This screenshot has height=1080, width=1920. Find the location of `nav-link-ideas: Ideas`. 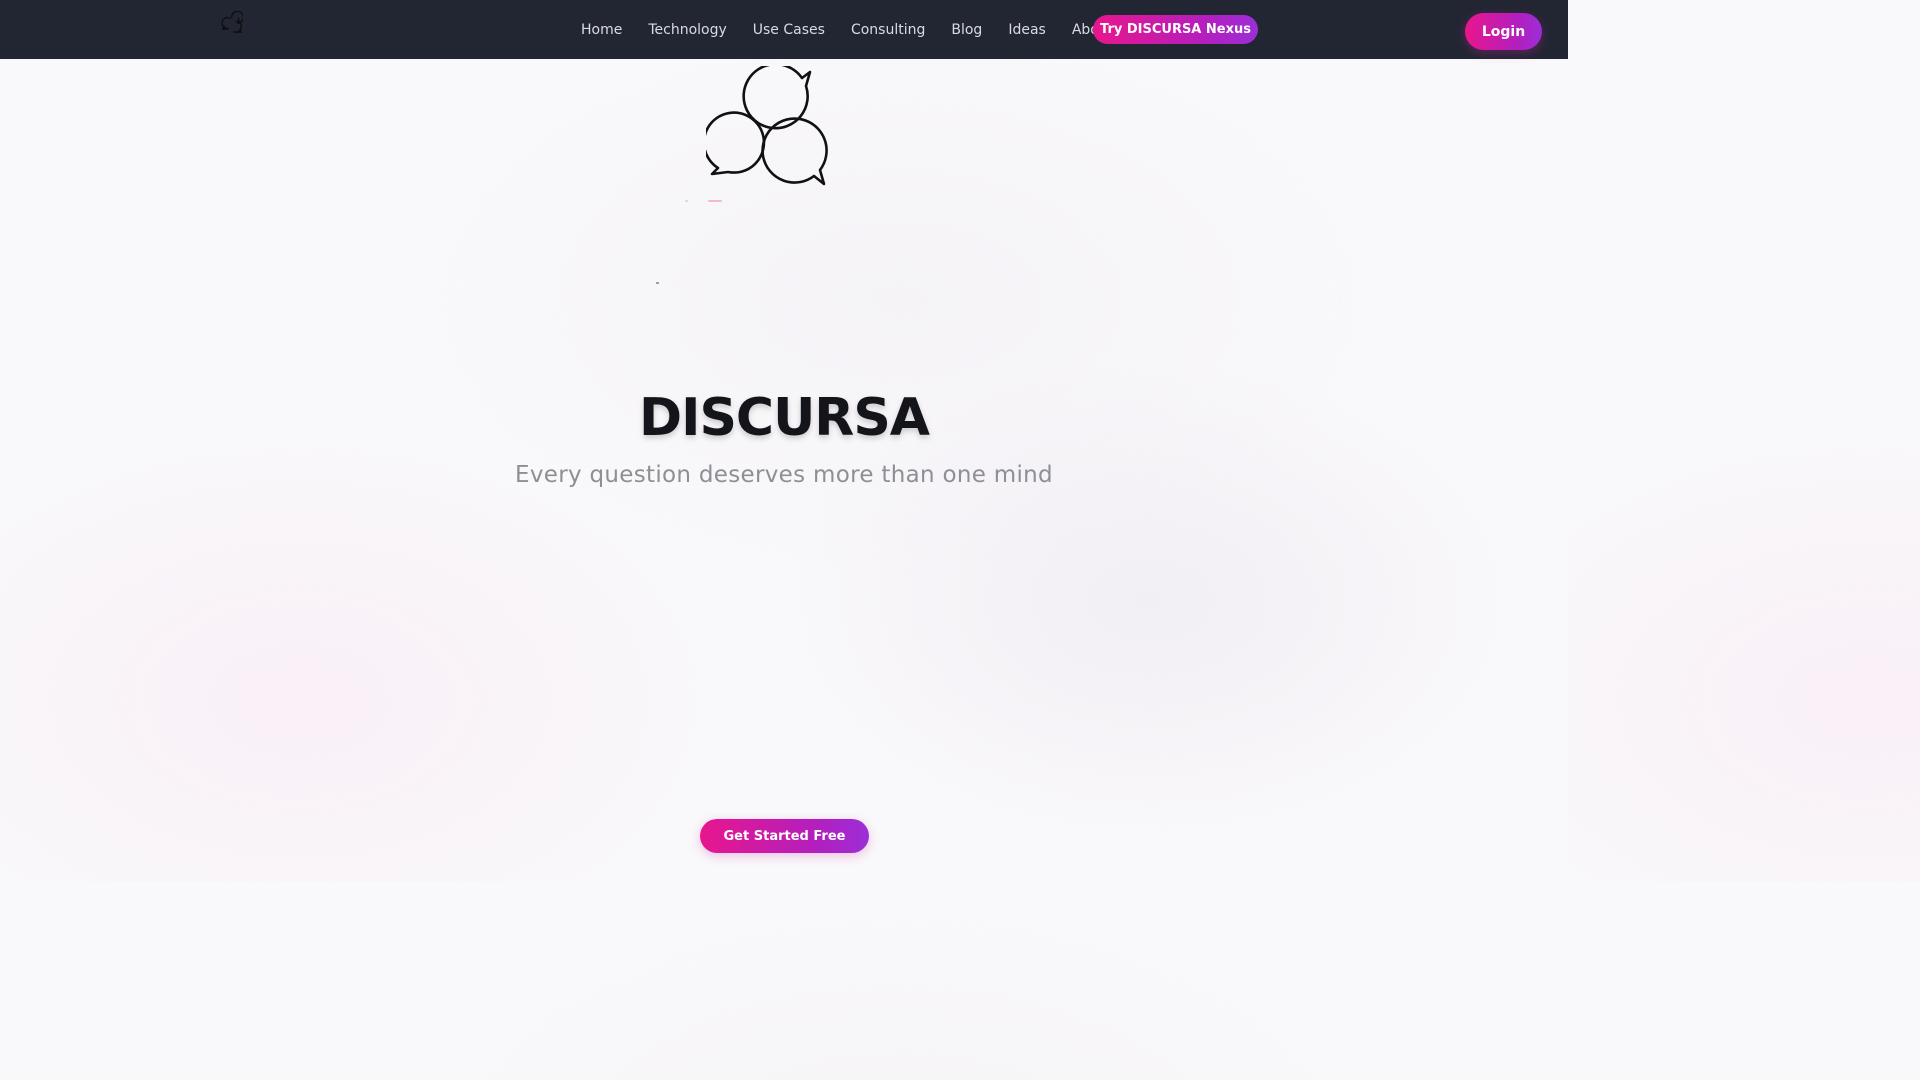

nav-link-ideas: Ideas is located at coordinates (1027, 30).